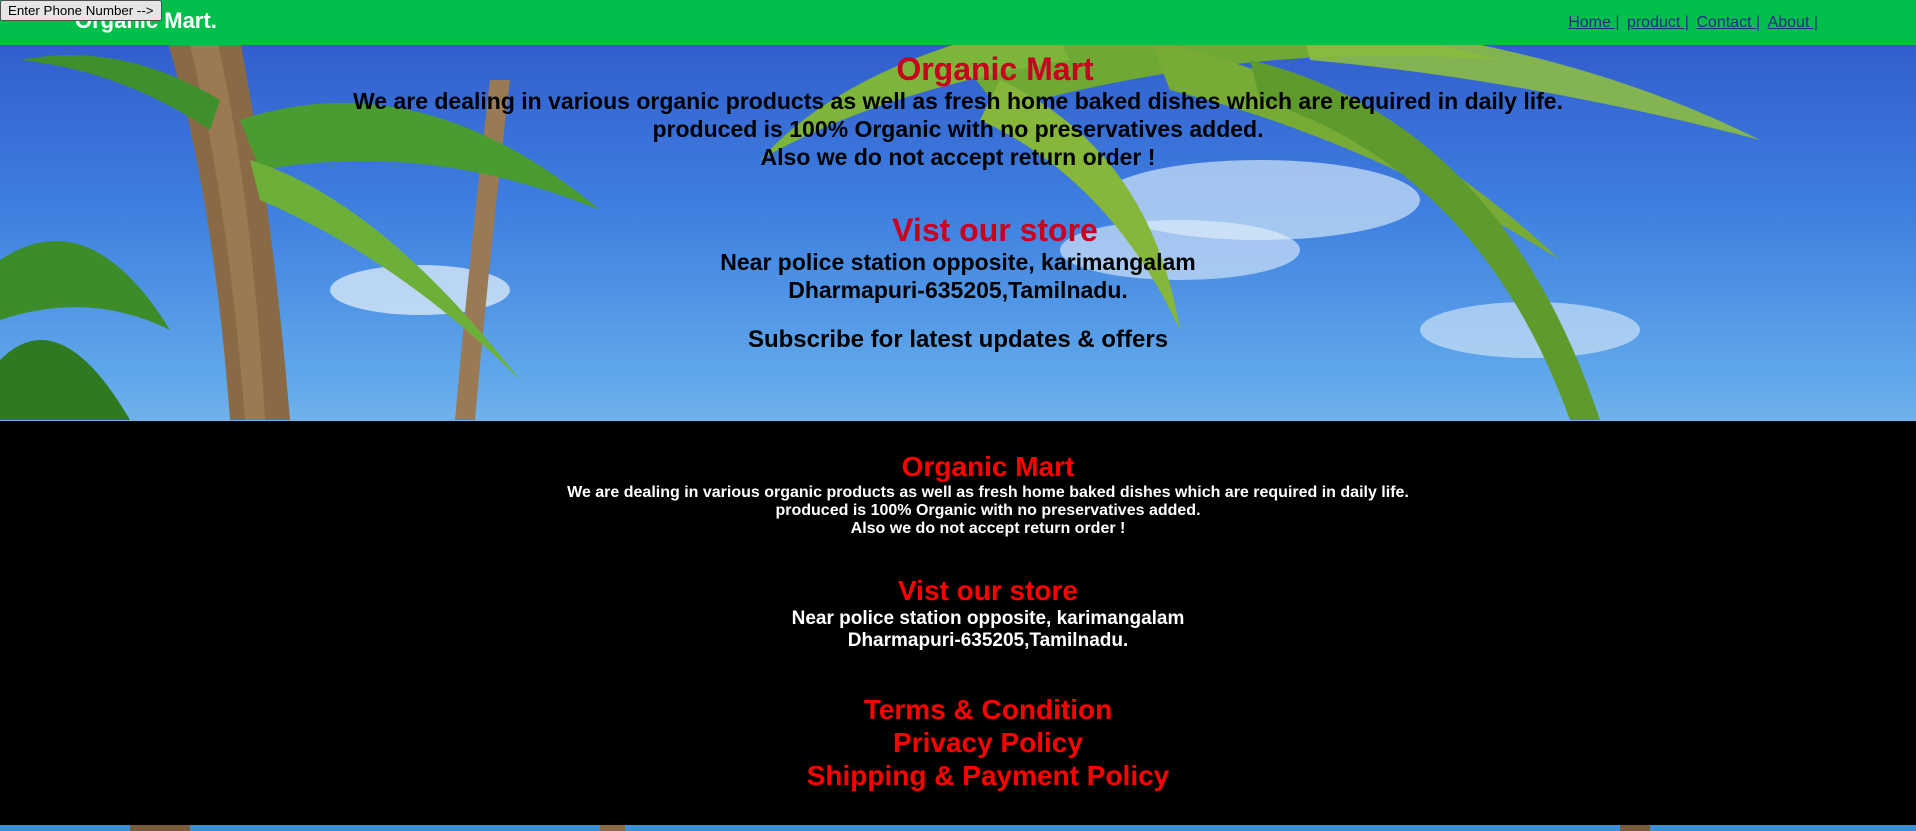 The image size is (1916, 831). What do you see at coordinates (958, 709) in the screenshot?
I see `terms-condition-link: Terms & Condition` at bounding box center [958, 709].